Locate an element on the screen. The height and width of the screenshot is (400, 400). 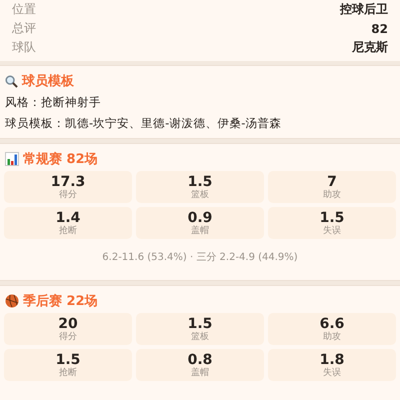
stat-value: 20 is located at coordinates (68, 324).